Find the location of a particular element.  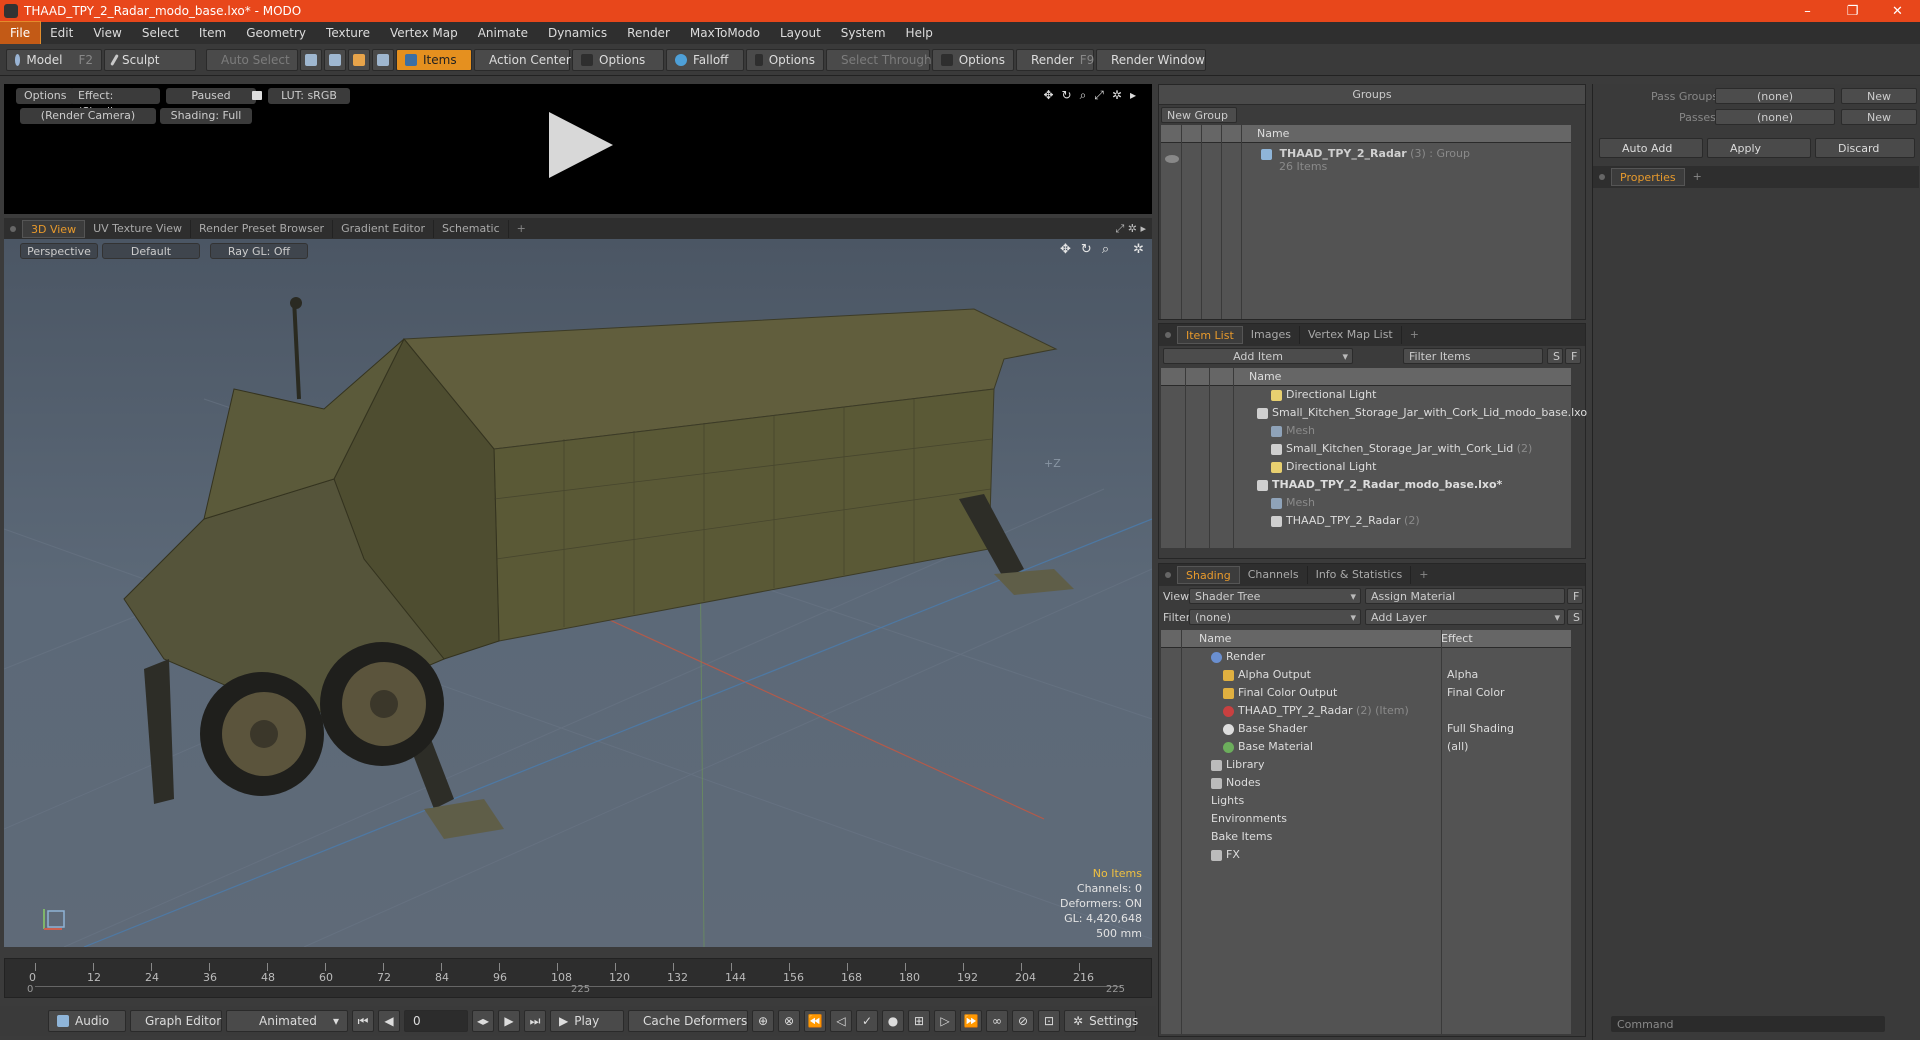

shader-row: Nodes is located at coordinates (1366, 783).